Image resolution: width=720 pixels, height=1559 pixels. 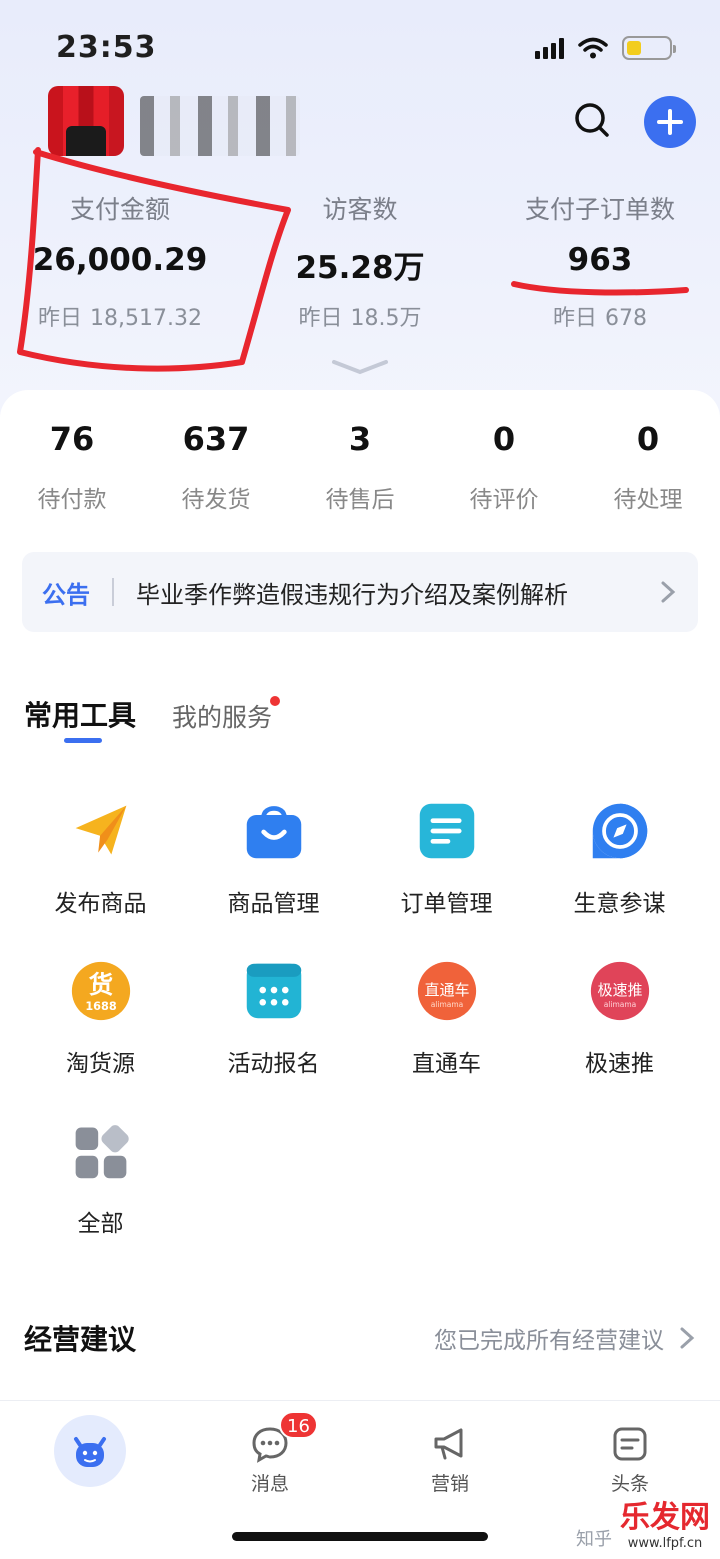 What do you see at coordinates (446, 990) in the screenshot?
I see `icon-text: 直通车` at bounding box center [446, 990].